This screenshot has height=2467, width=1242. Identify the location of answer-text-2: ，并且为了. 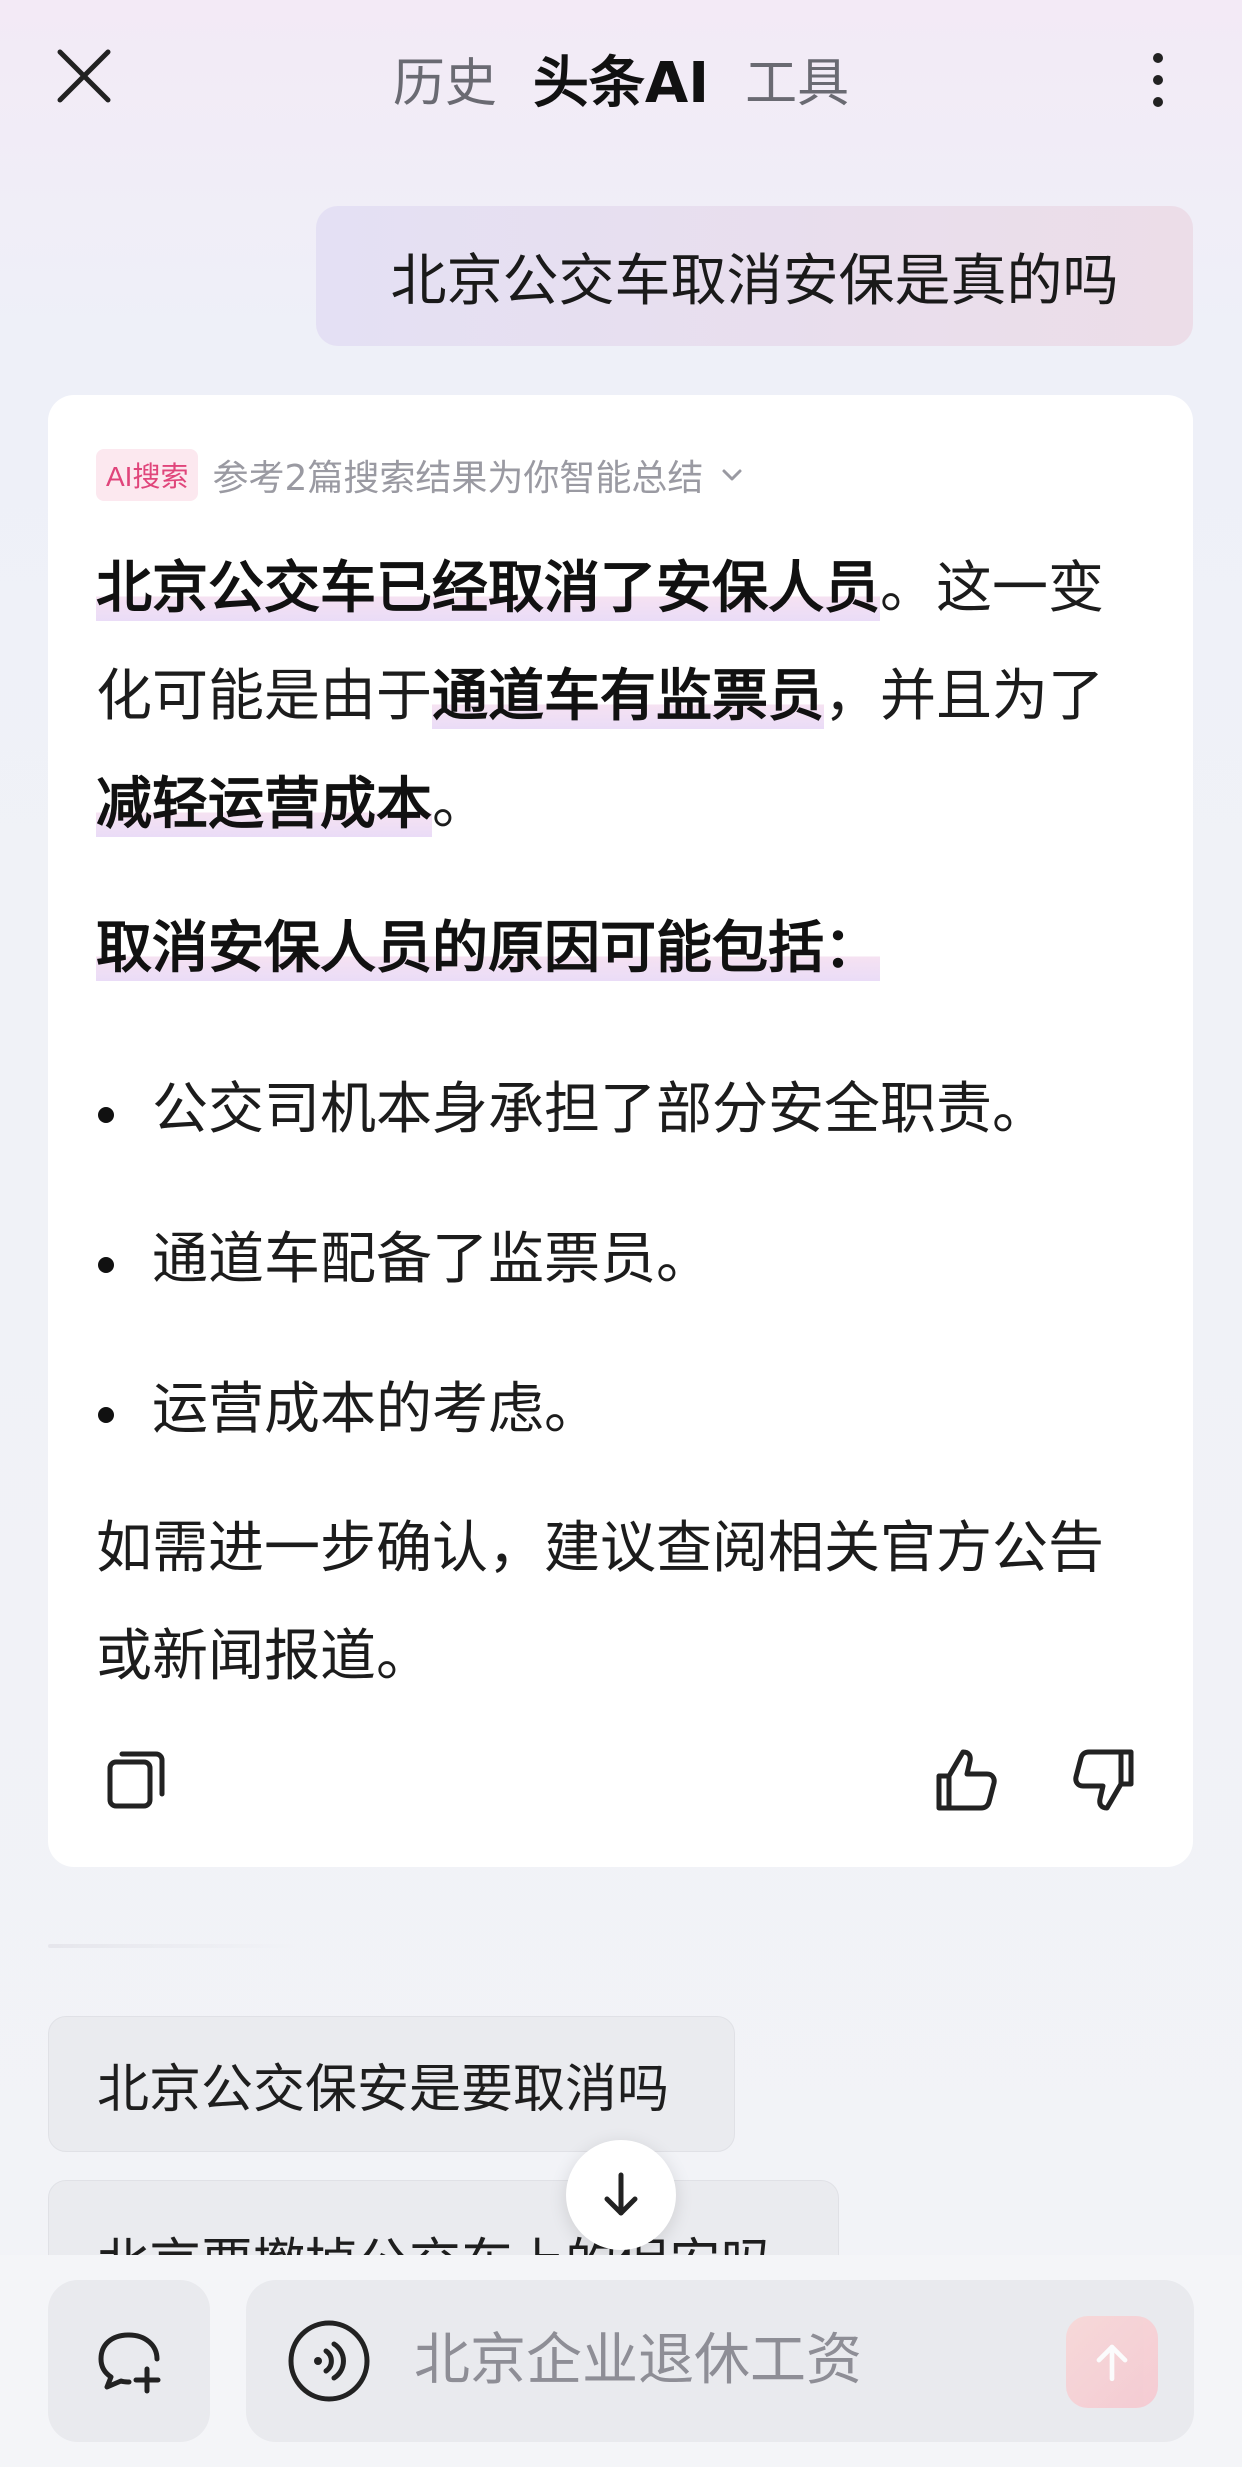
(964, 696).